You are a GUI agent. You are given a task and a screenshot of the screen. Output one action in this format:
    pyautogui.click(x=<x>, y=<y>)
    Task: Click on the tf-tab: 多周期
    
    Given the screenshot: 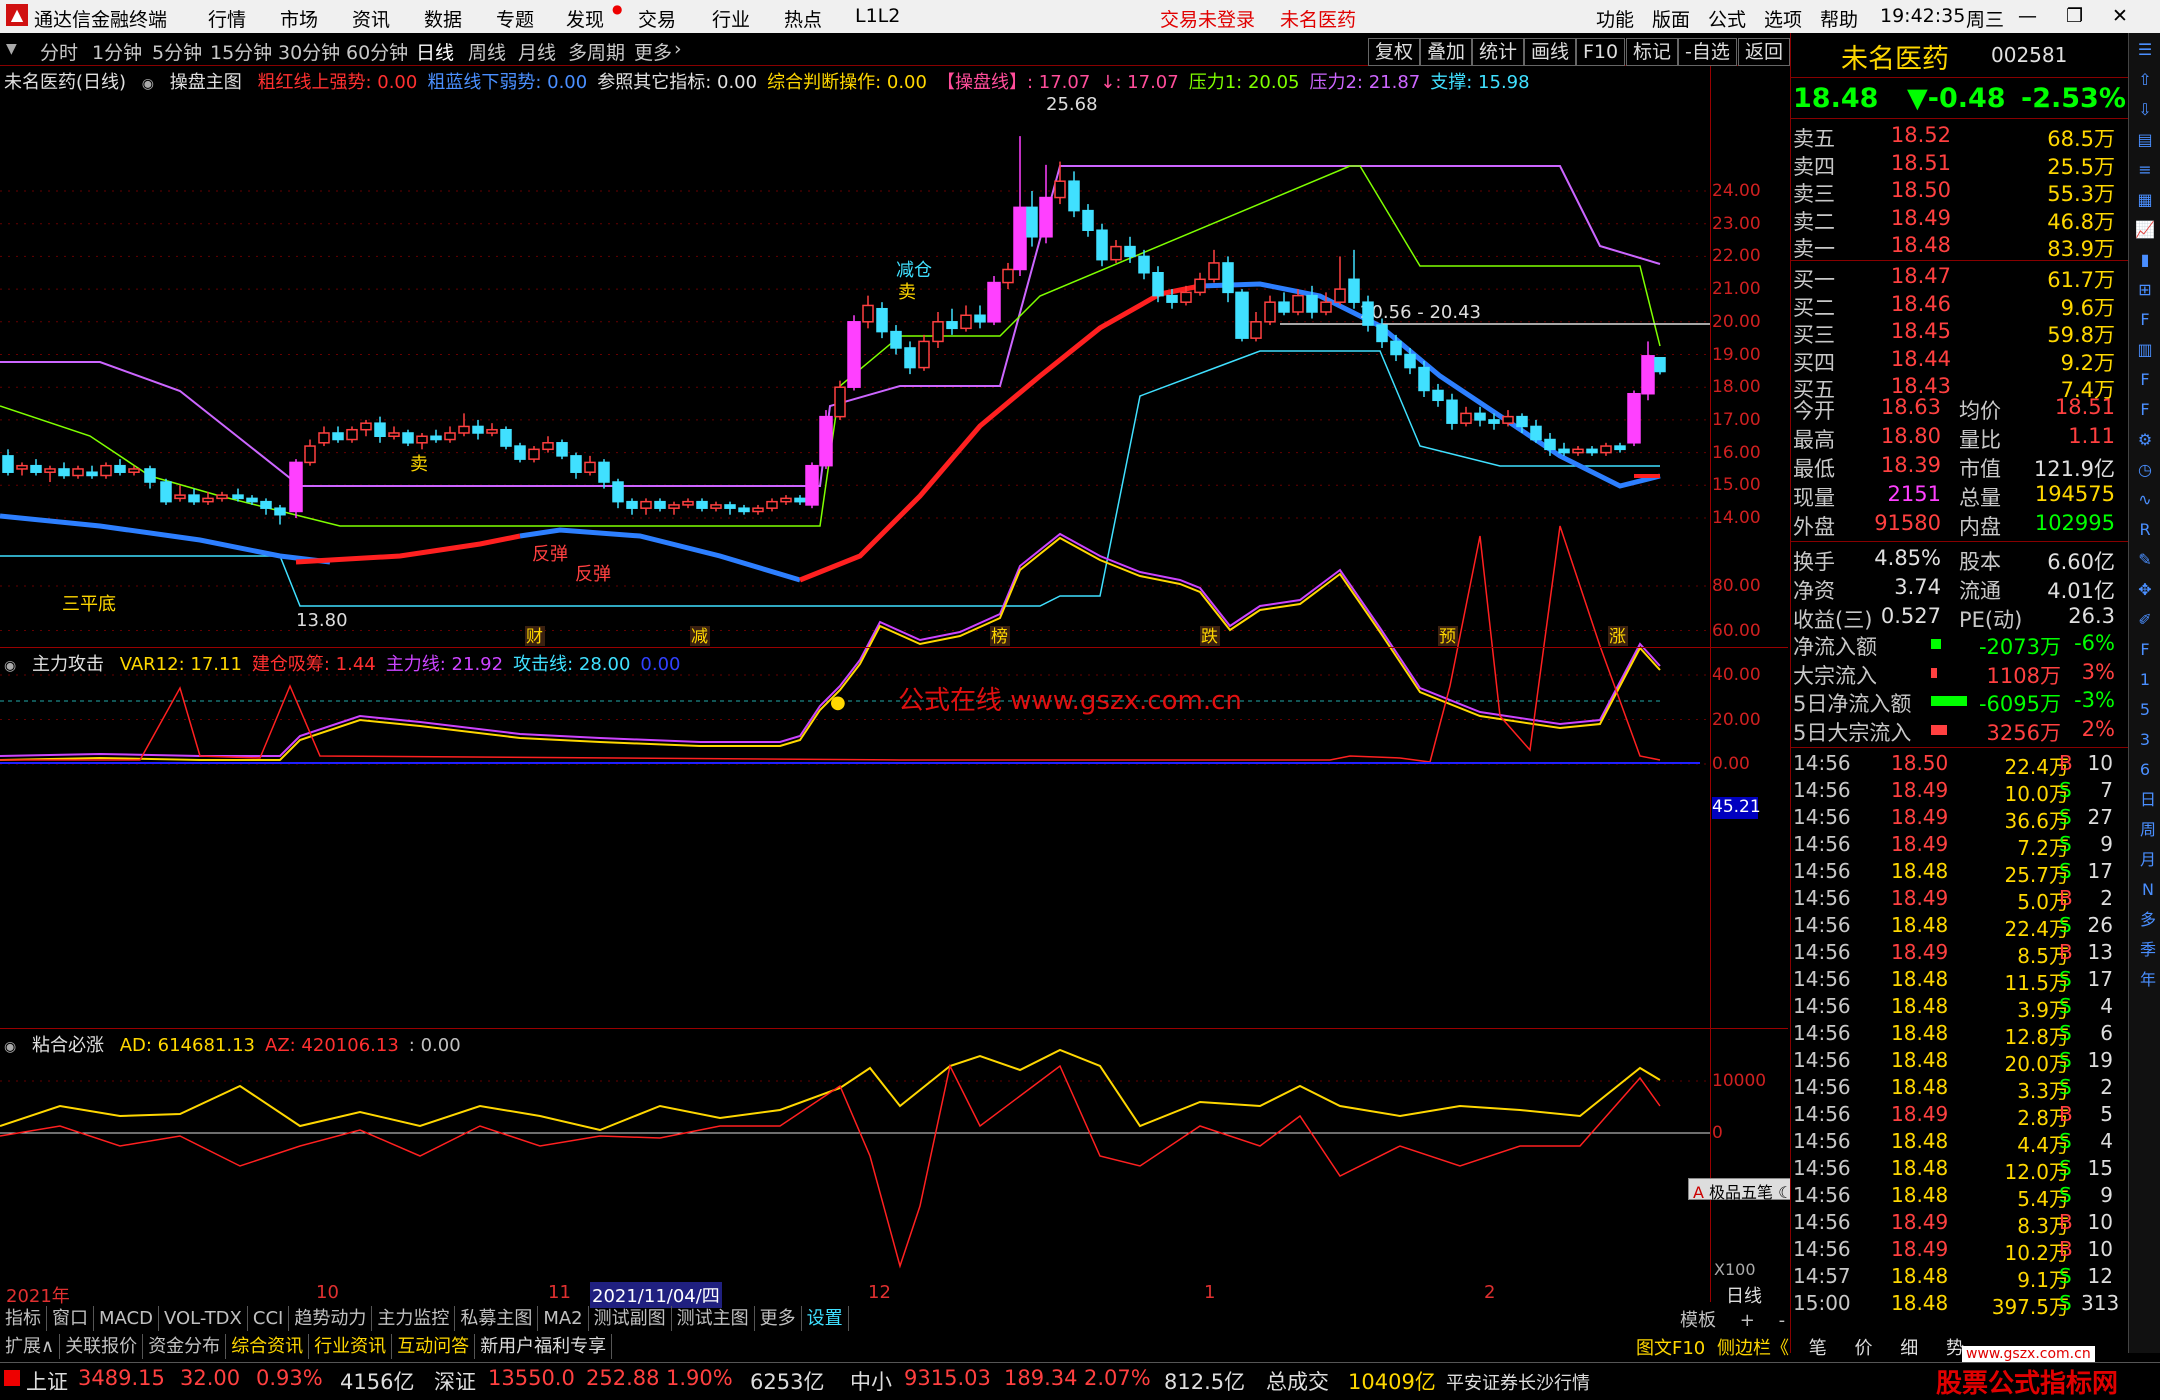 What is the action you would take?
    pyautogui.click(x=596, y=51)
    